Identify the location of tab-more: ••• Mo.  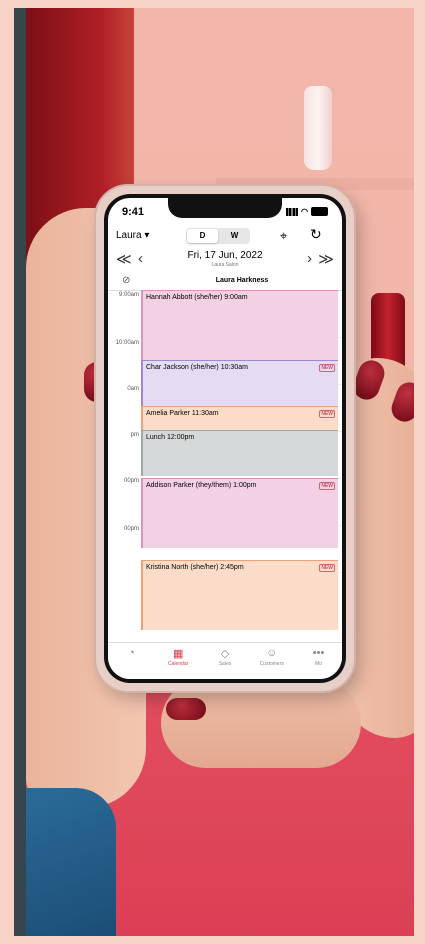
(319, 661).